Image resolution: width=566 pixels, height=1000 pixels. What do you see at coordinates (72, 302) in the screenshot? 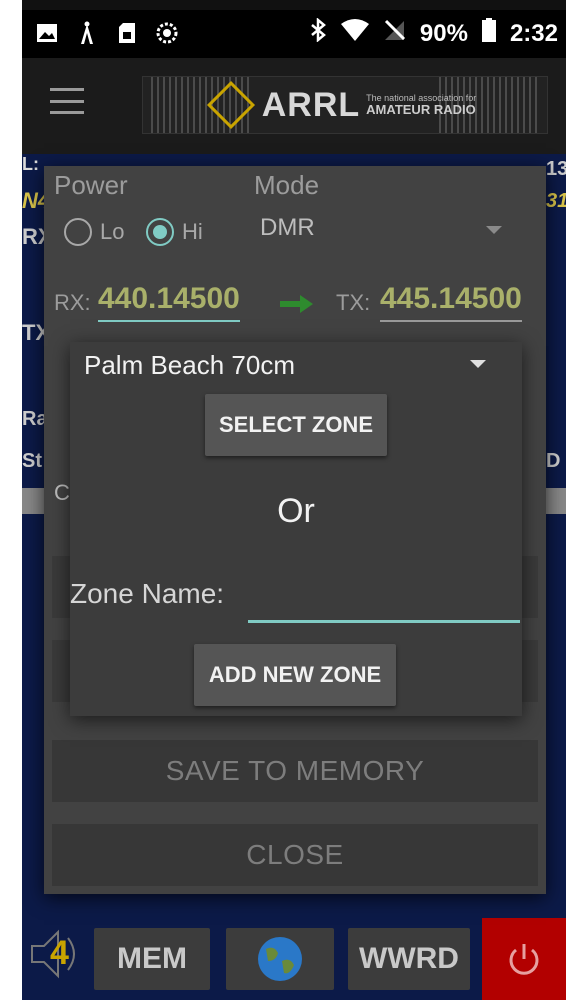
I see `rx-label: RX:` at bounding box center [72, 302].